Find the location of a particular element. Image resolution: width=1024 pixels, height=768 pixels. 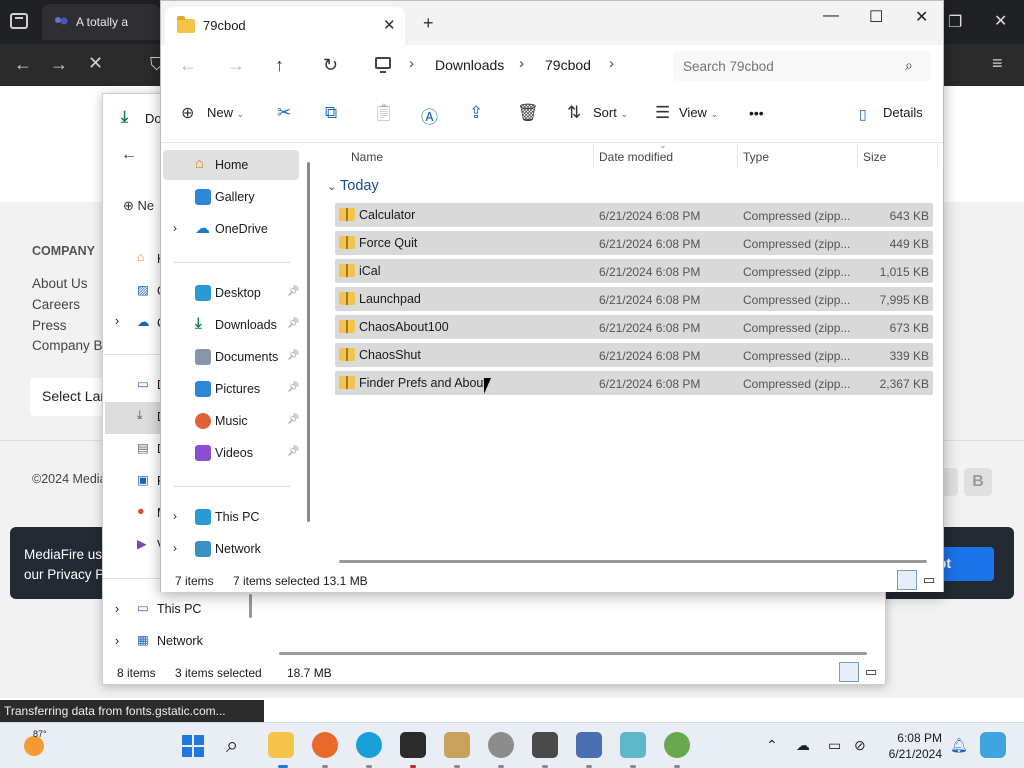

onedrive-offline-icon: ☁ is located at coordinates (803, 745).